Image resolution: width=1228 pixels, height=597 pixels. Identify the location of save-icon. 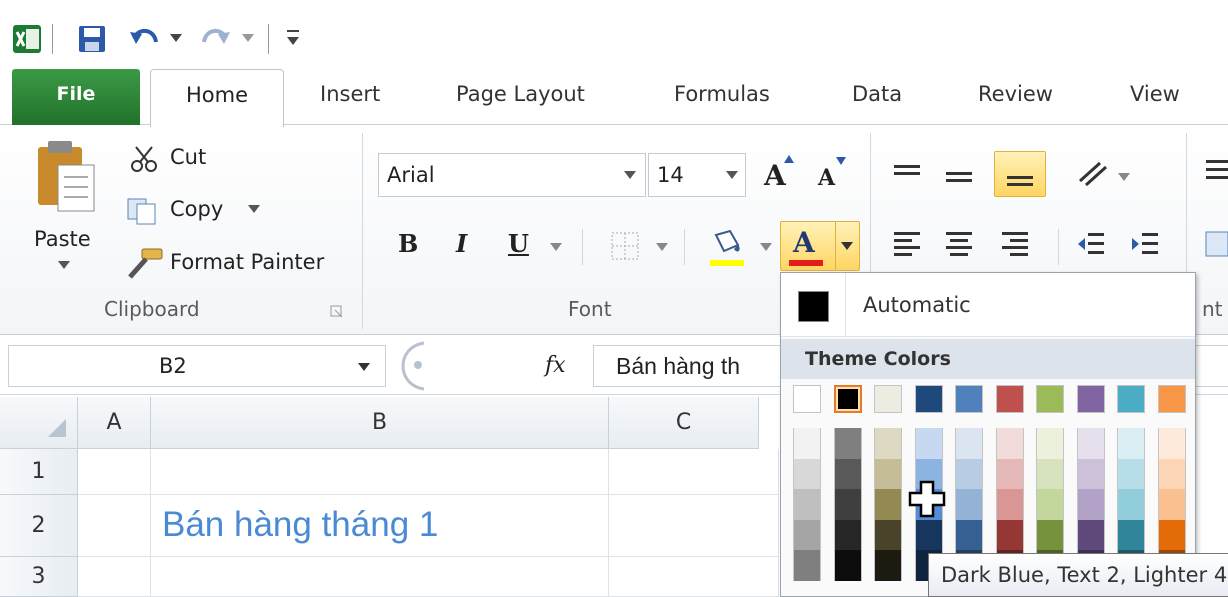
(92, 39).